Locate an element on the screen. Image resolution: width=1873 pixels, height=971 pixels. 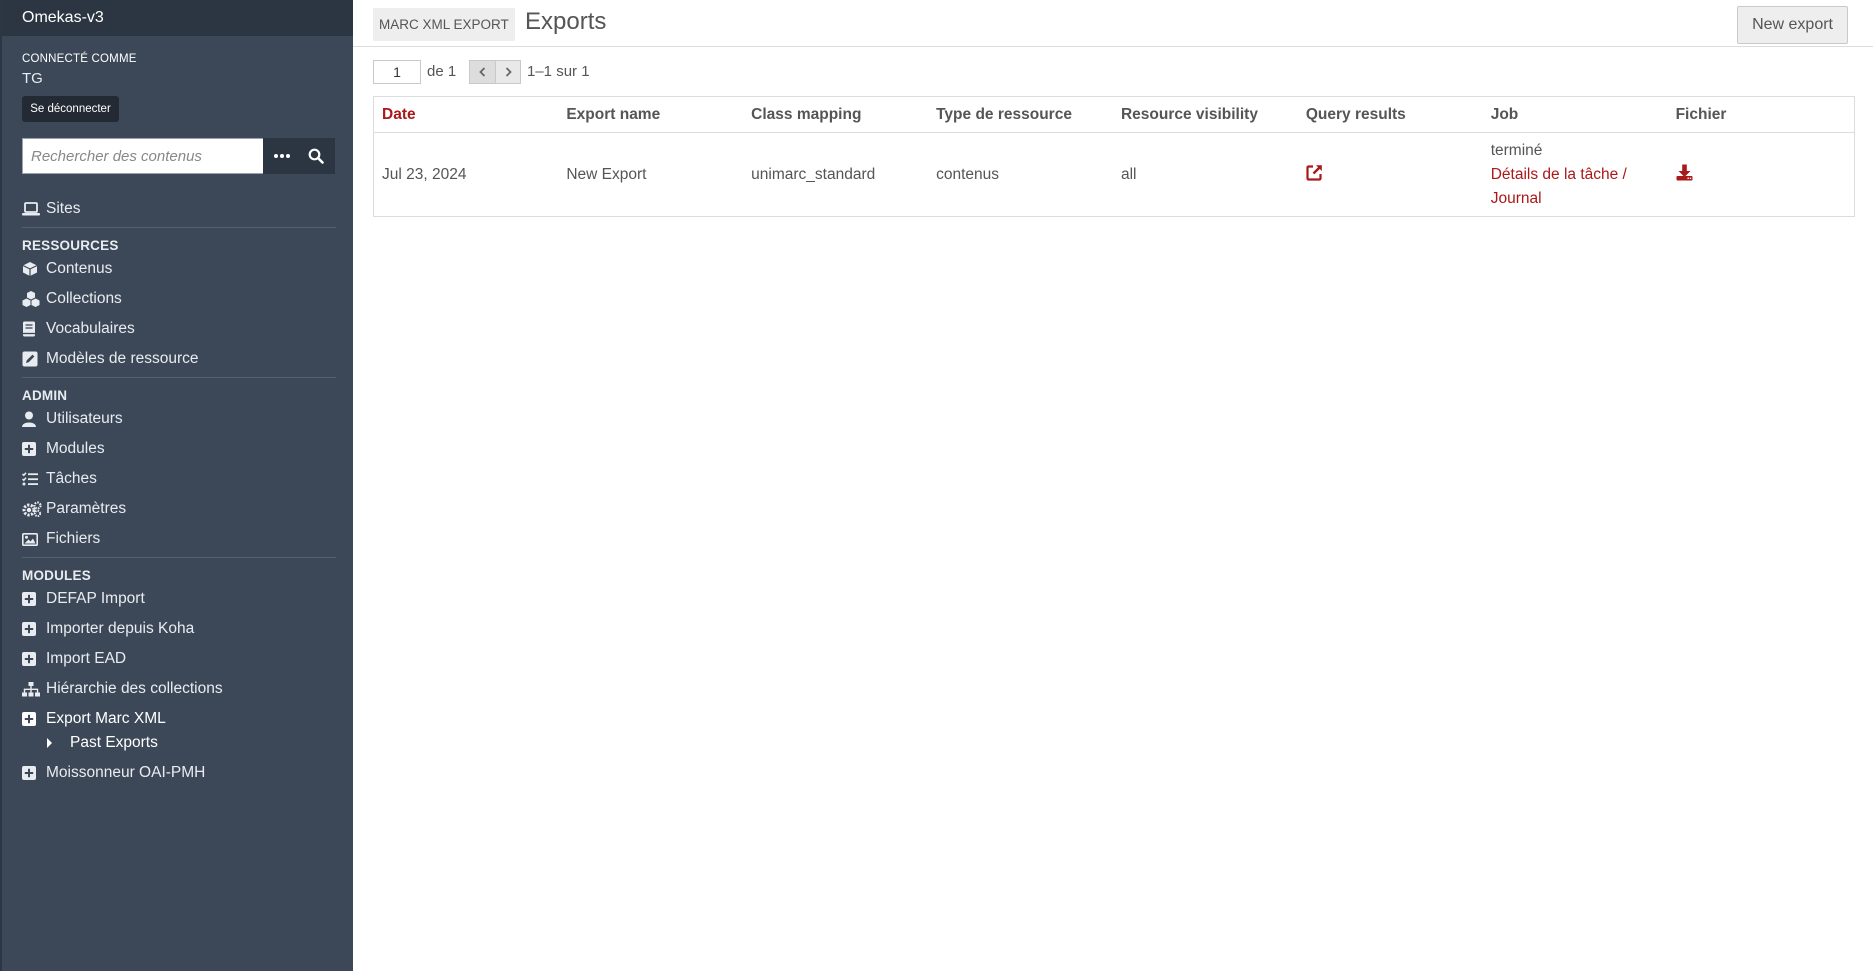
nav-item-sites: Sites is located at coordinates (51, 209).